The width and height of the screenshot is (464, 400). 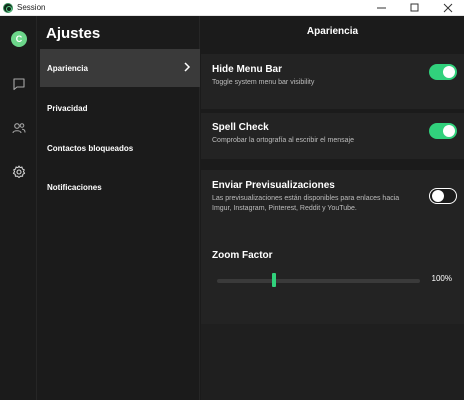 What do you see at coordinates (19, 172) in the screenshot?
I see `gear-icon` at bounding box center [19, 172].